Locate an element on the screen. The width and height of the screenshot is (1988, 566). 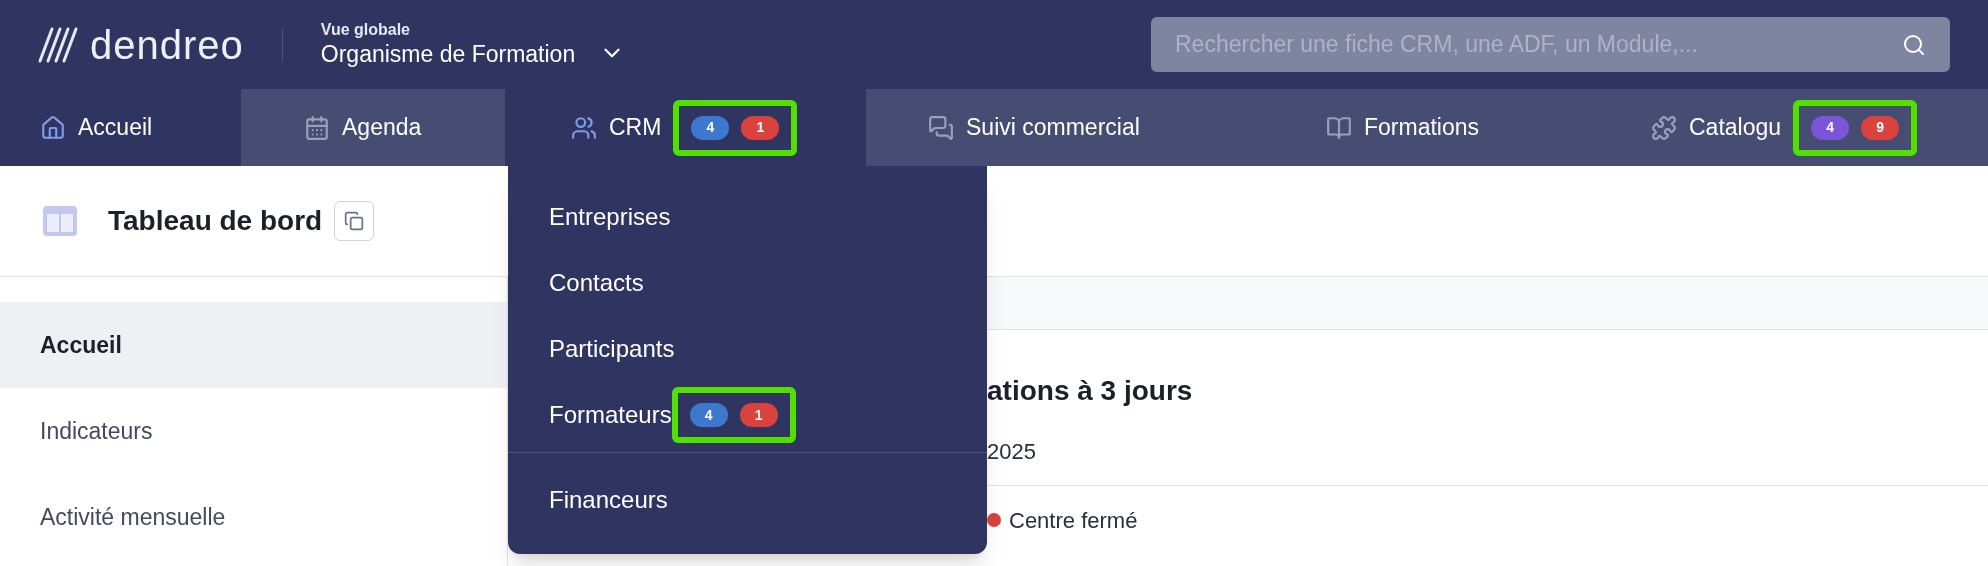
row-text: 2025 is located at coordinates (1011, 452).